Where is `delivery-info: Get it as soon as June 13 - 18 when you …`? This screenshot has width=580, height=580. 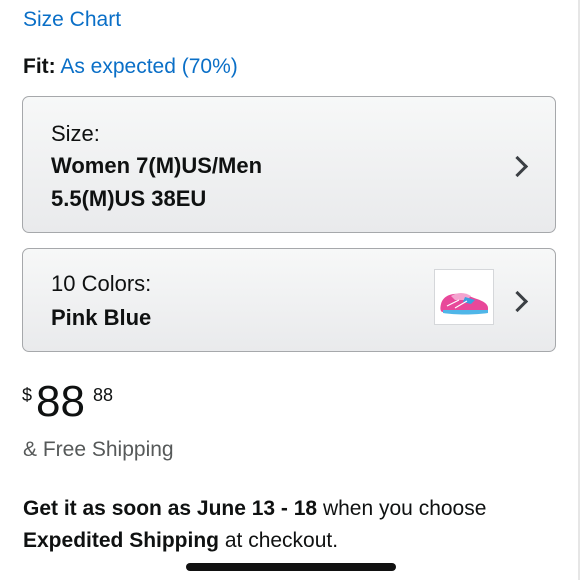 delivery-info: Get it as soon as June 13 - 18 when you … is located at coordinates (283, 525).